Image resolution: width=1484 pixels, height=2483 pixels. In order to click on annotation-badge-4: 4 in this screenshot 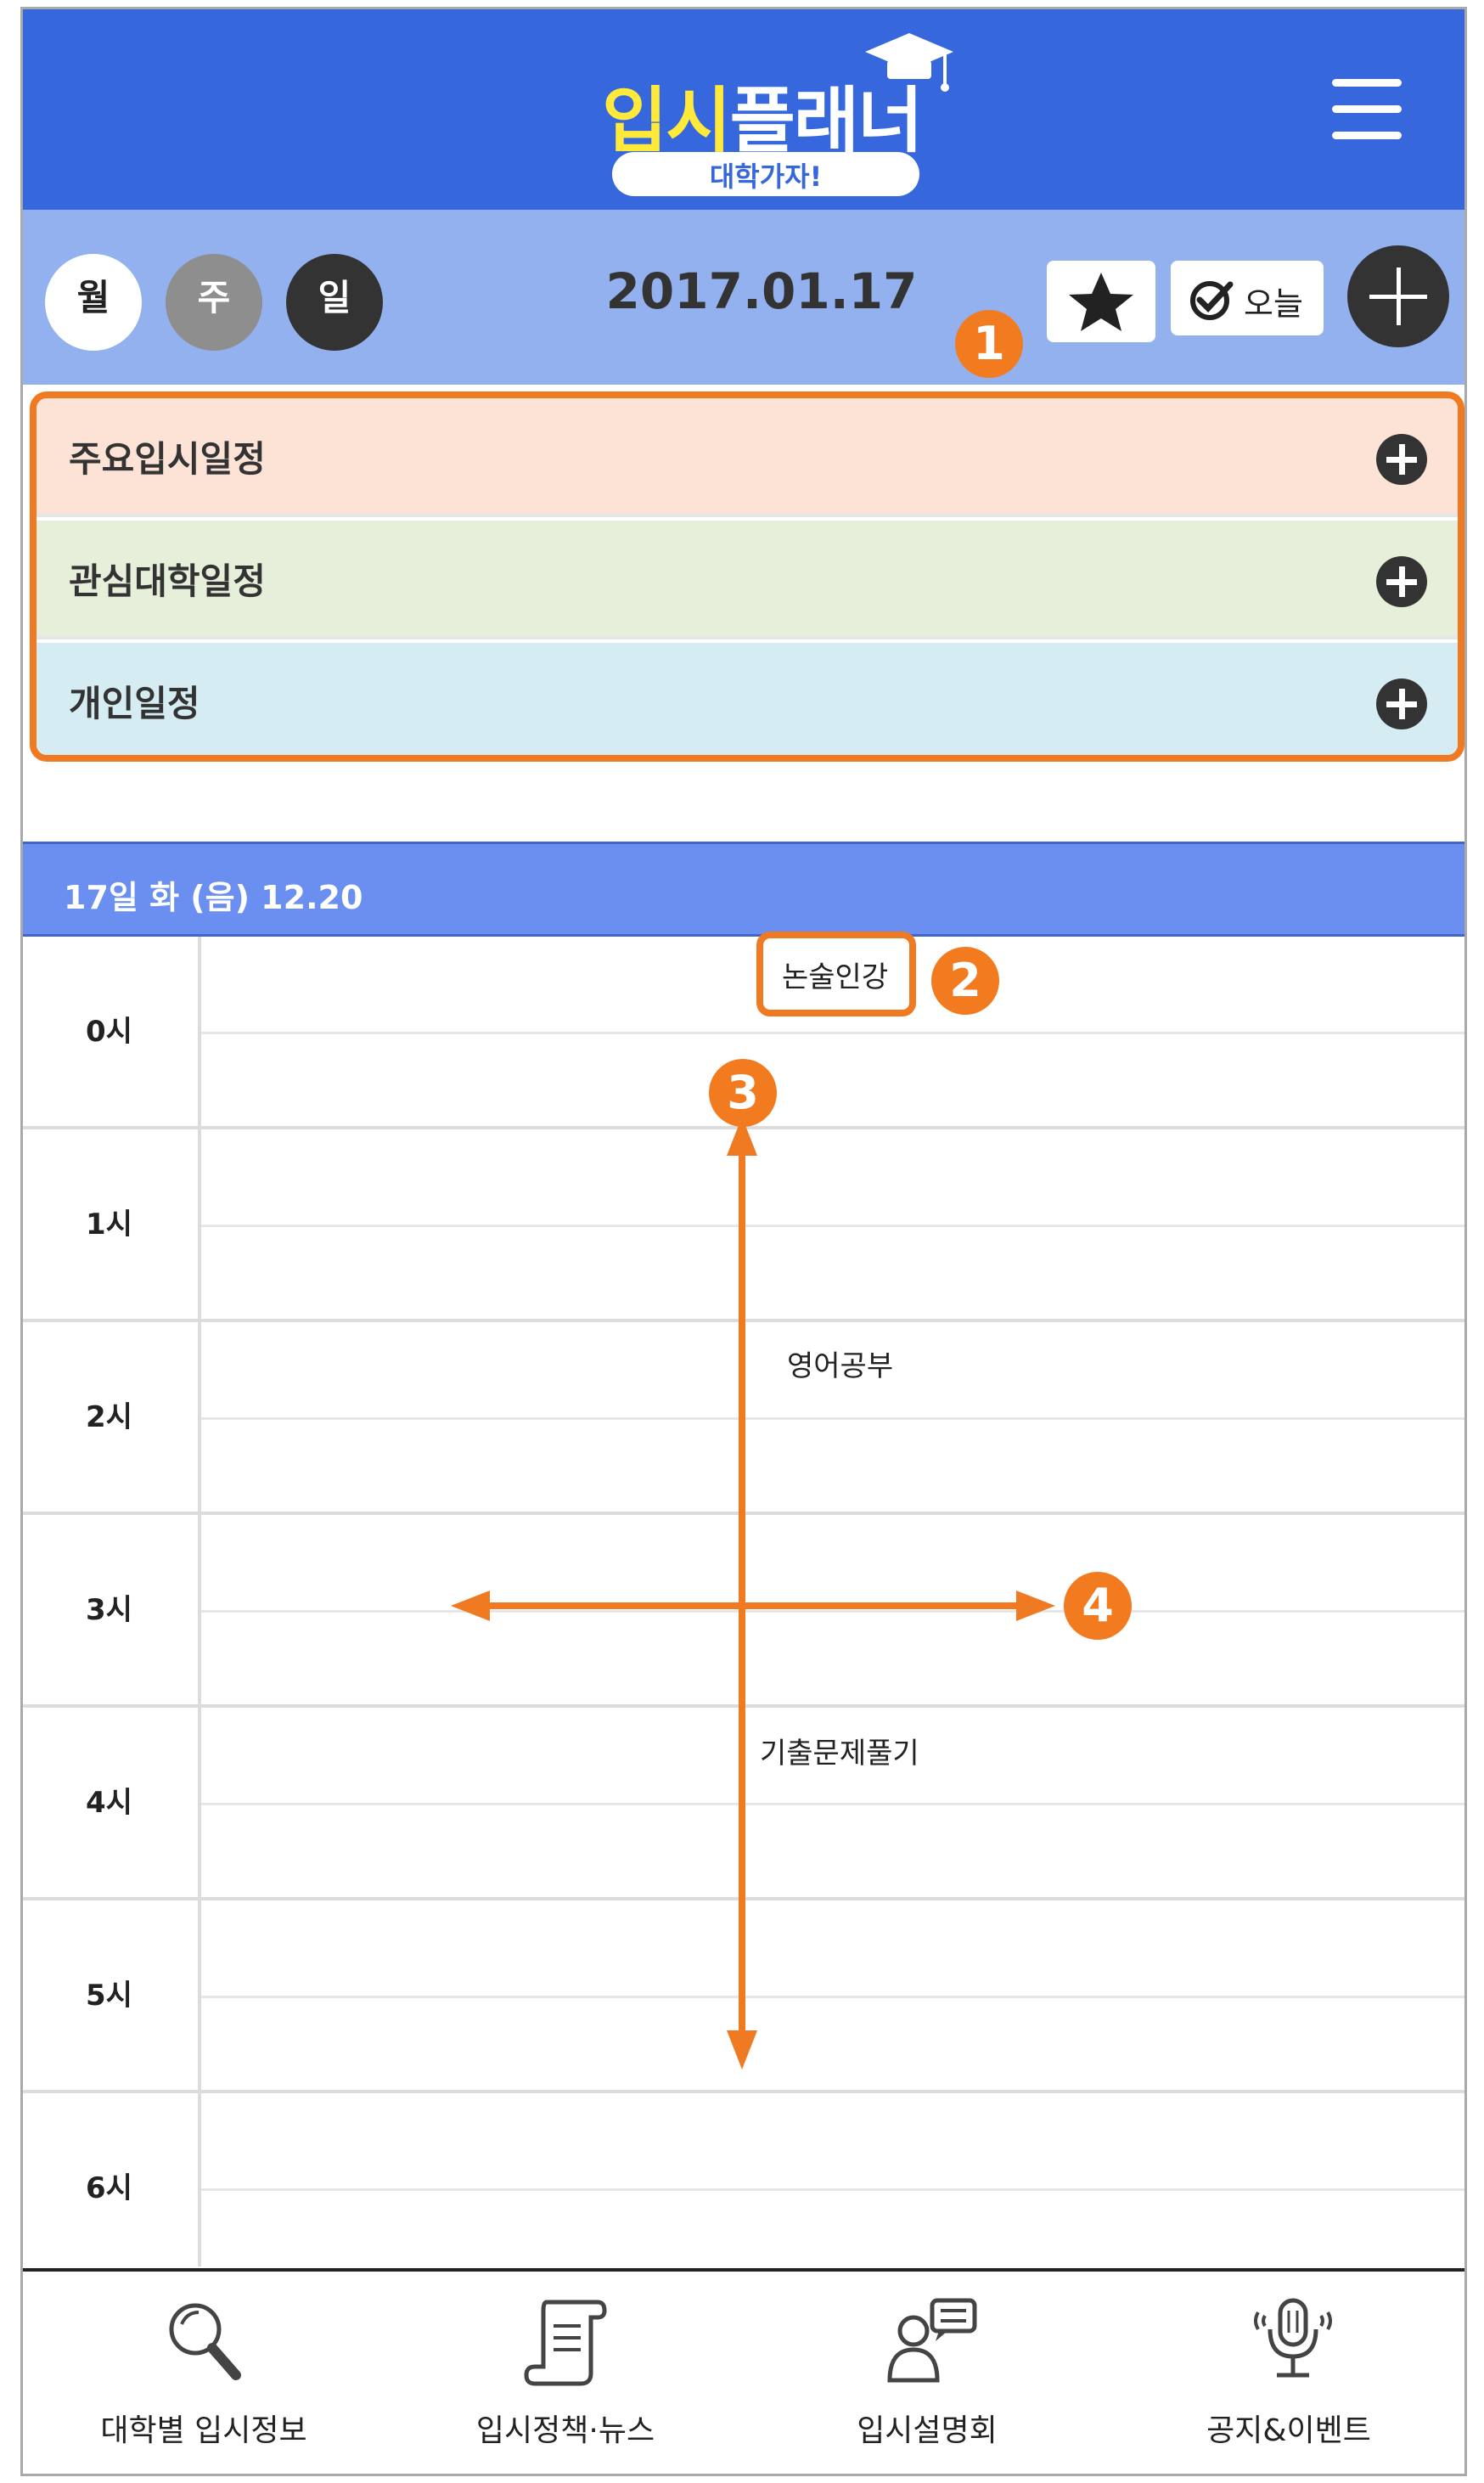, I will do `click(1098, 1606)`.